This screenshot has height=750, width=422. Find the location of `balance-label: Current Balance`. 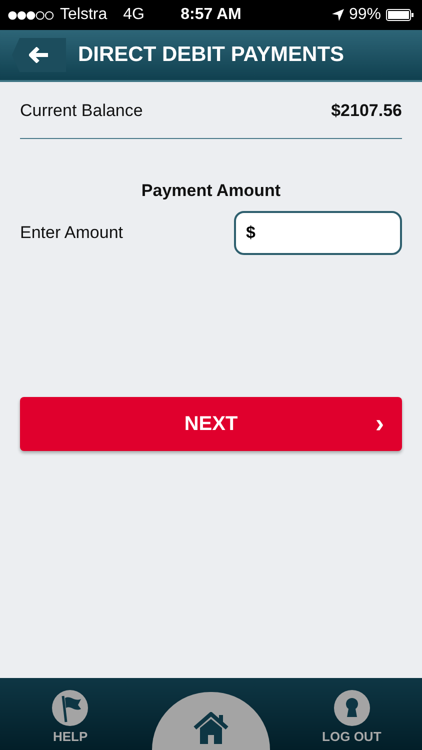

balance-label: Current Balance is located at coordinates (81, 111).